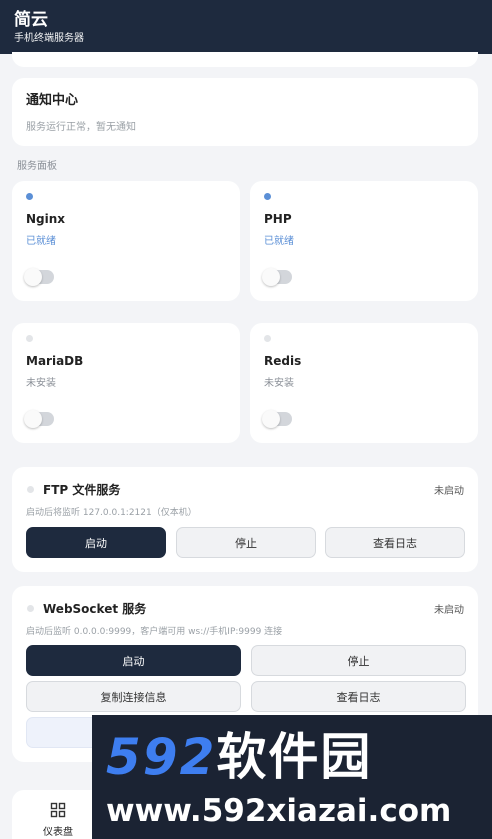 The height and width of the screenshot is (839, 492). Describe the element at coordinates (364, 383) in the screenshot. I see `service-card-redis: Redis 未安装` at that location.